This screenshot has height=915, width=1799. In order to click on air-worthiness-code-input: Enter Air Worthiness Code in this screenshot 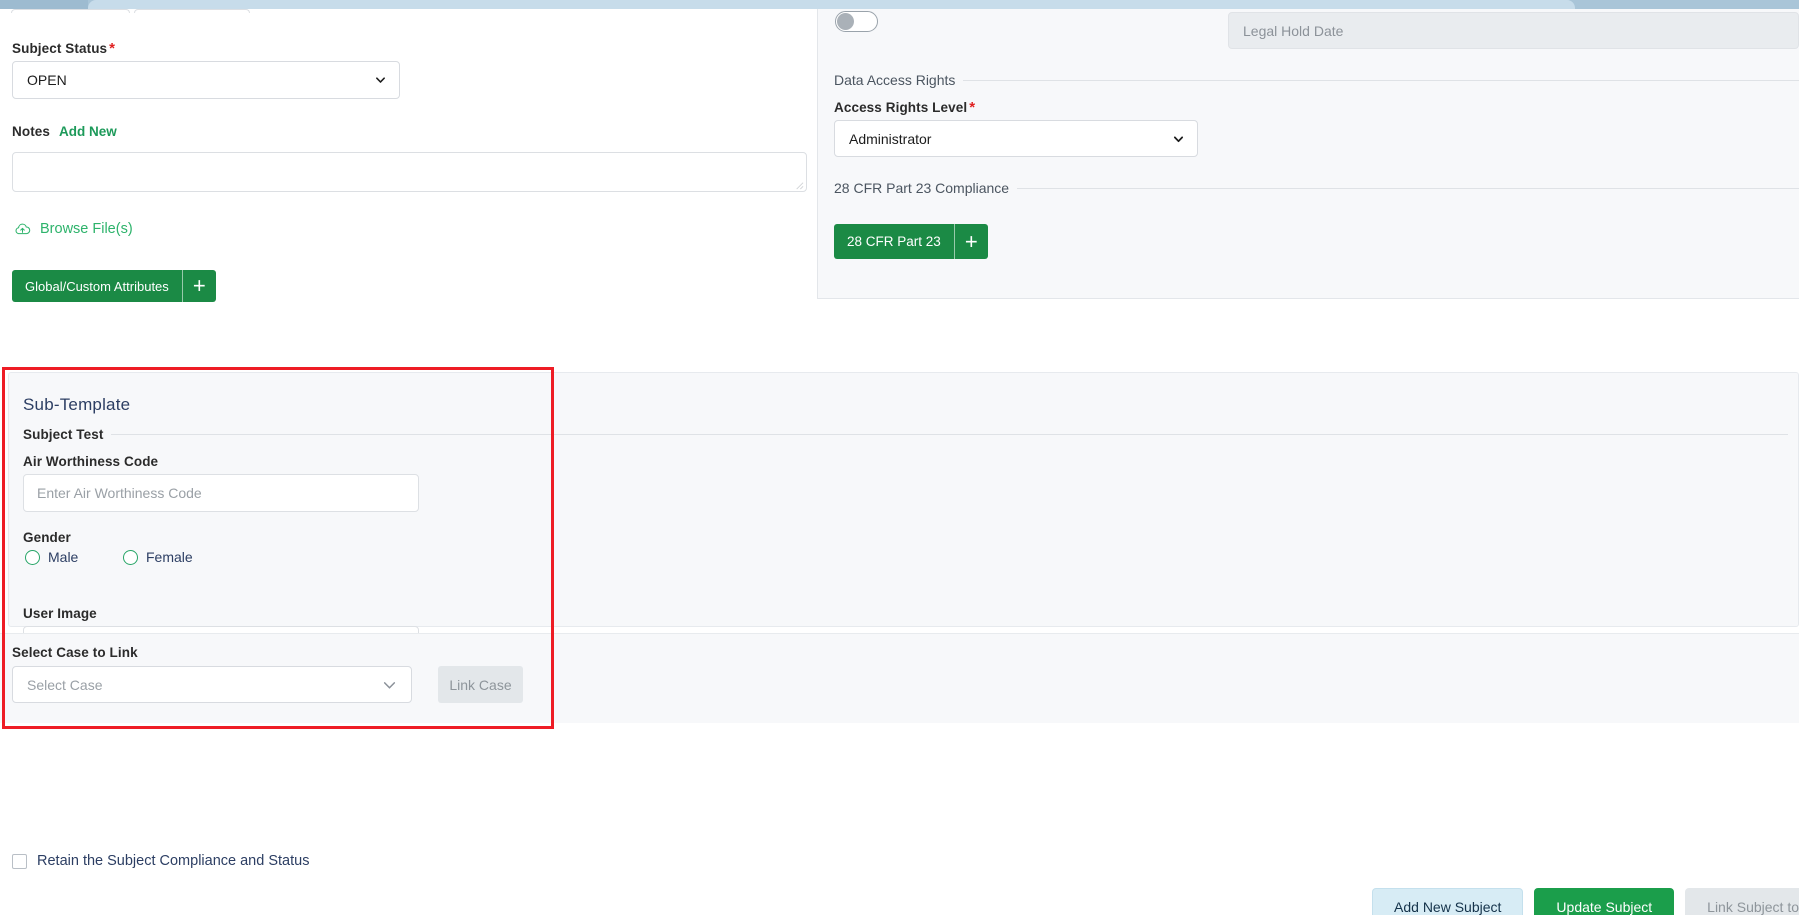, I will do `click(221, 493)`.